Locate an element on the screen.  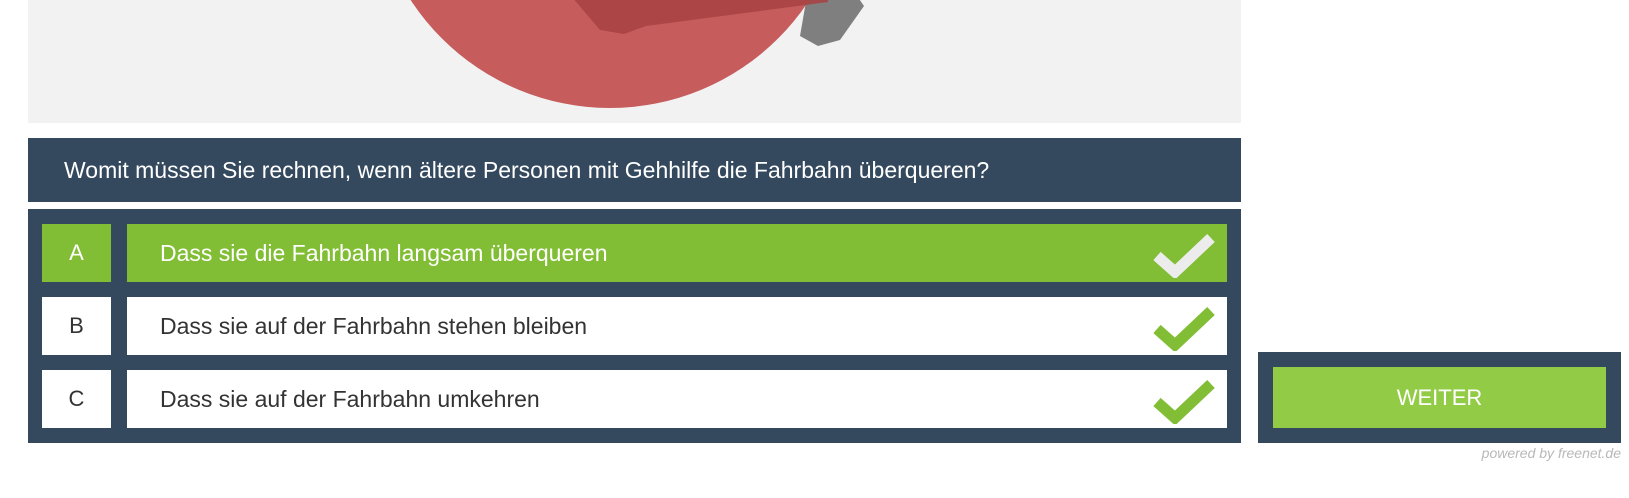
weiter-button: WEITER is located at coordinates (1439, 397).